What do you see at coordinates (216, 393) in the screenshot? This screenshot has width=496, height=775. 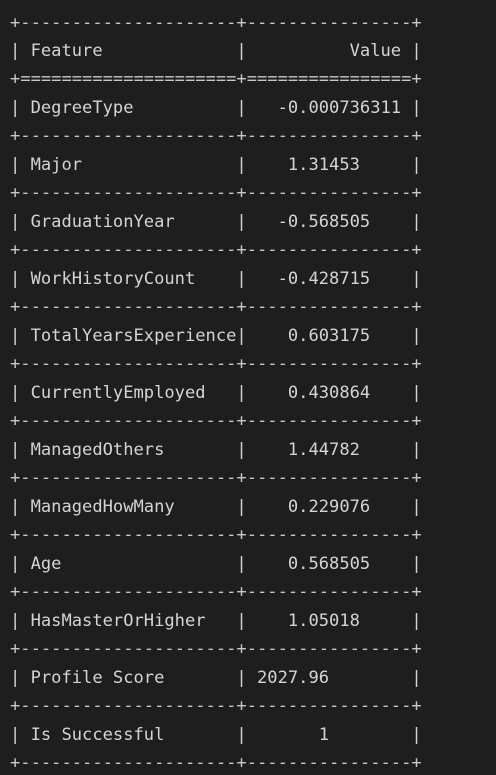 I see `table-row: | CurrentlyEmployed | 0.430864 |` at bounding box center [216, 393].